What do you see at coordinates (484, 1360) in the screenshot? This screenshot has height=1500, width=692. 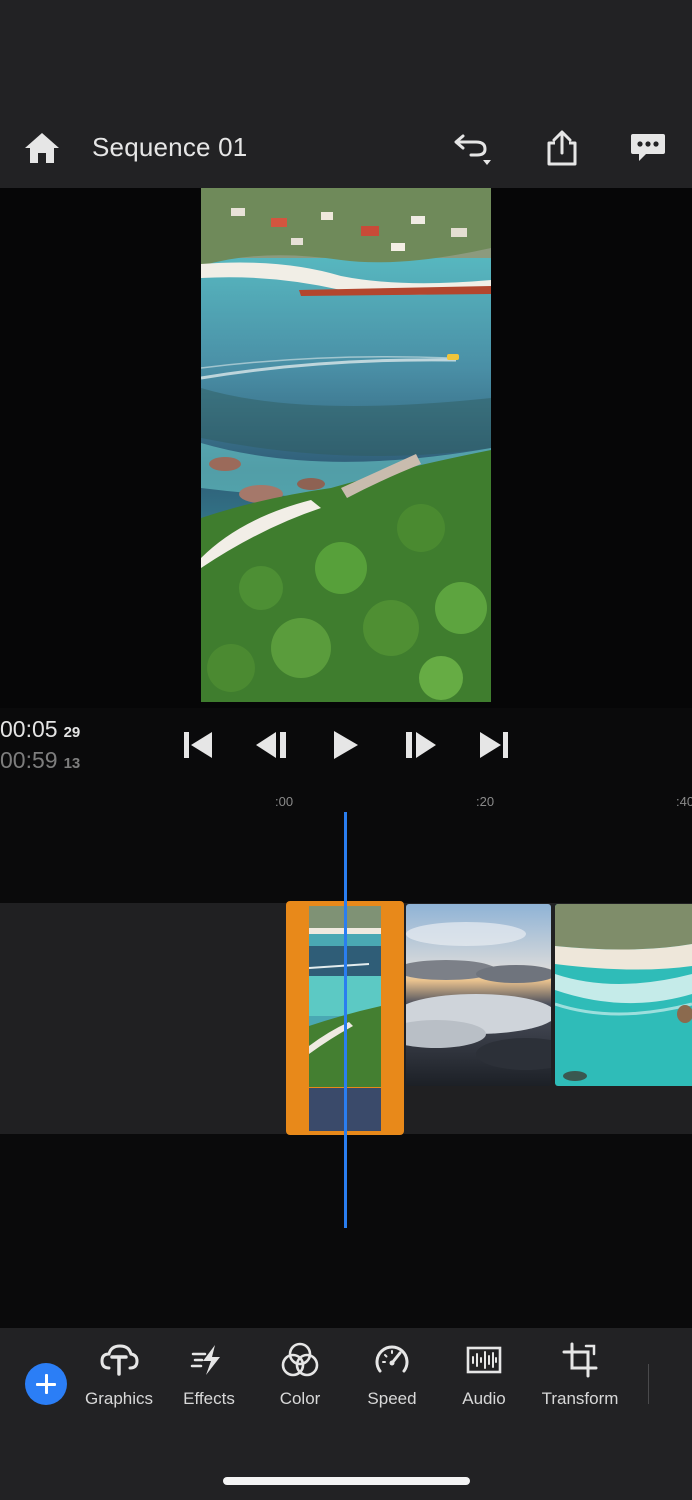 I see `audio-icon` at bounding box center [484, 1360].